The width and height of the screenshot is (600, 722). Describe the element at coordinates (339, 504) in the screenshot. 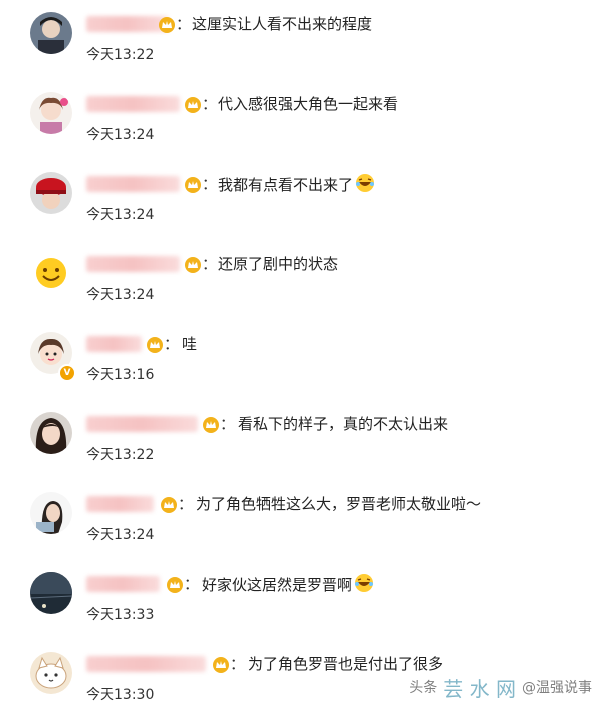

I see `comment-text: 为了角色牺牲这么大，罗晋老师太敬业啦～` at that location.